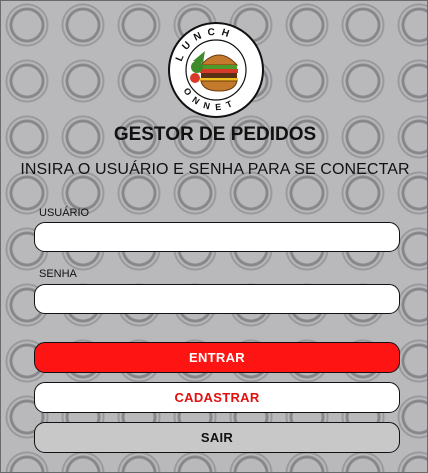 Image resolution: width=428 pixels, height=473 pixels. Describe the element at coordinates (217, 437) in the screenshot. I see `exit-button: SAIR` at that location.